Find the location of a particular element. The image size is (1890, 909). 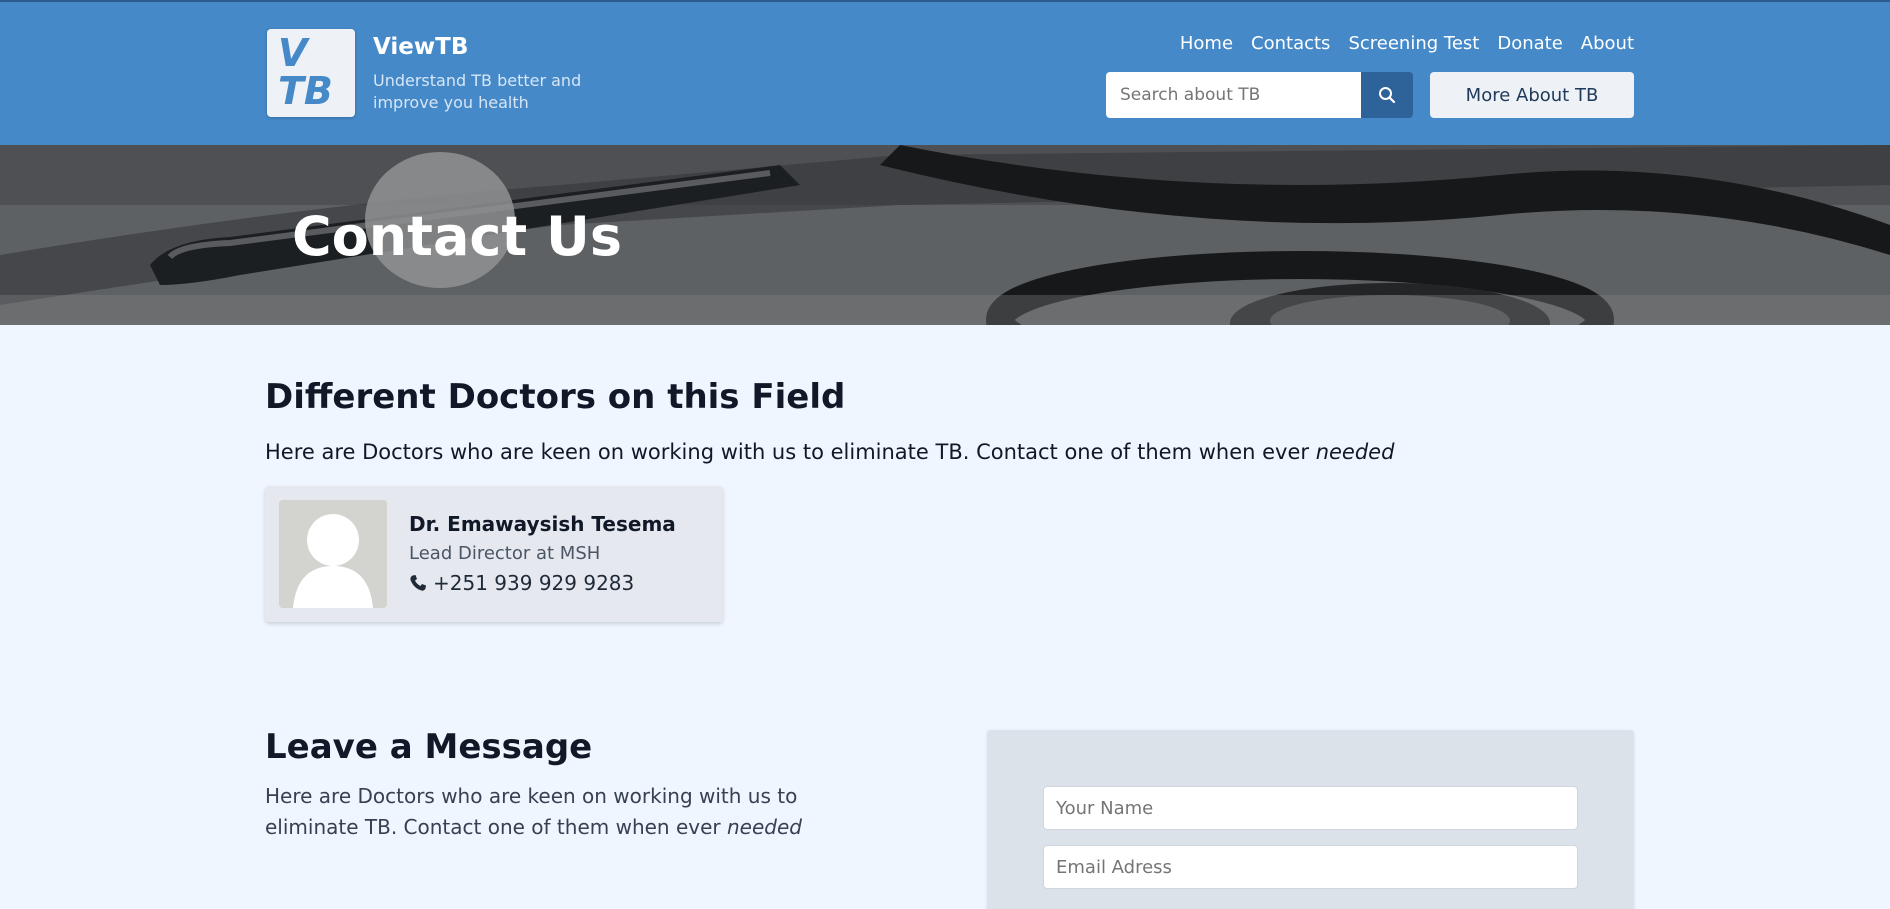

nav-donate: Donate is located at coordinates (1529, 43).